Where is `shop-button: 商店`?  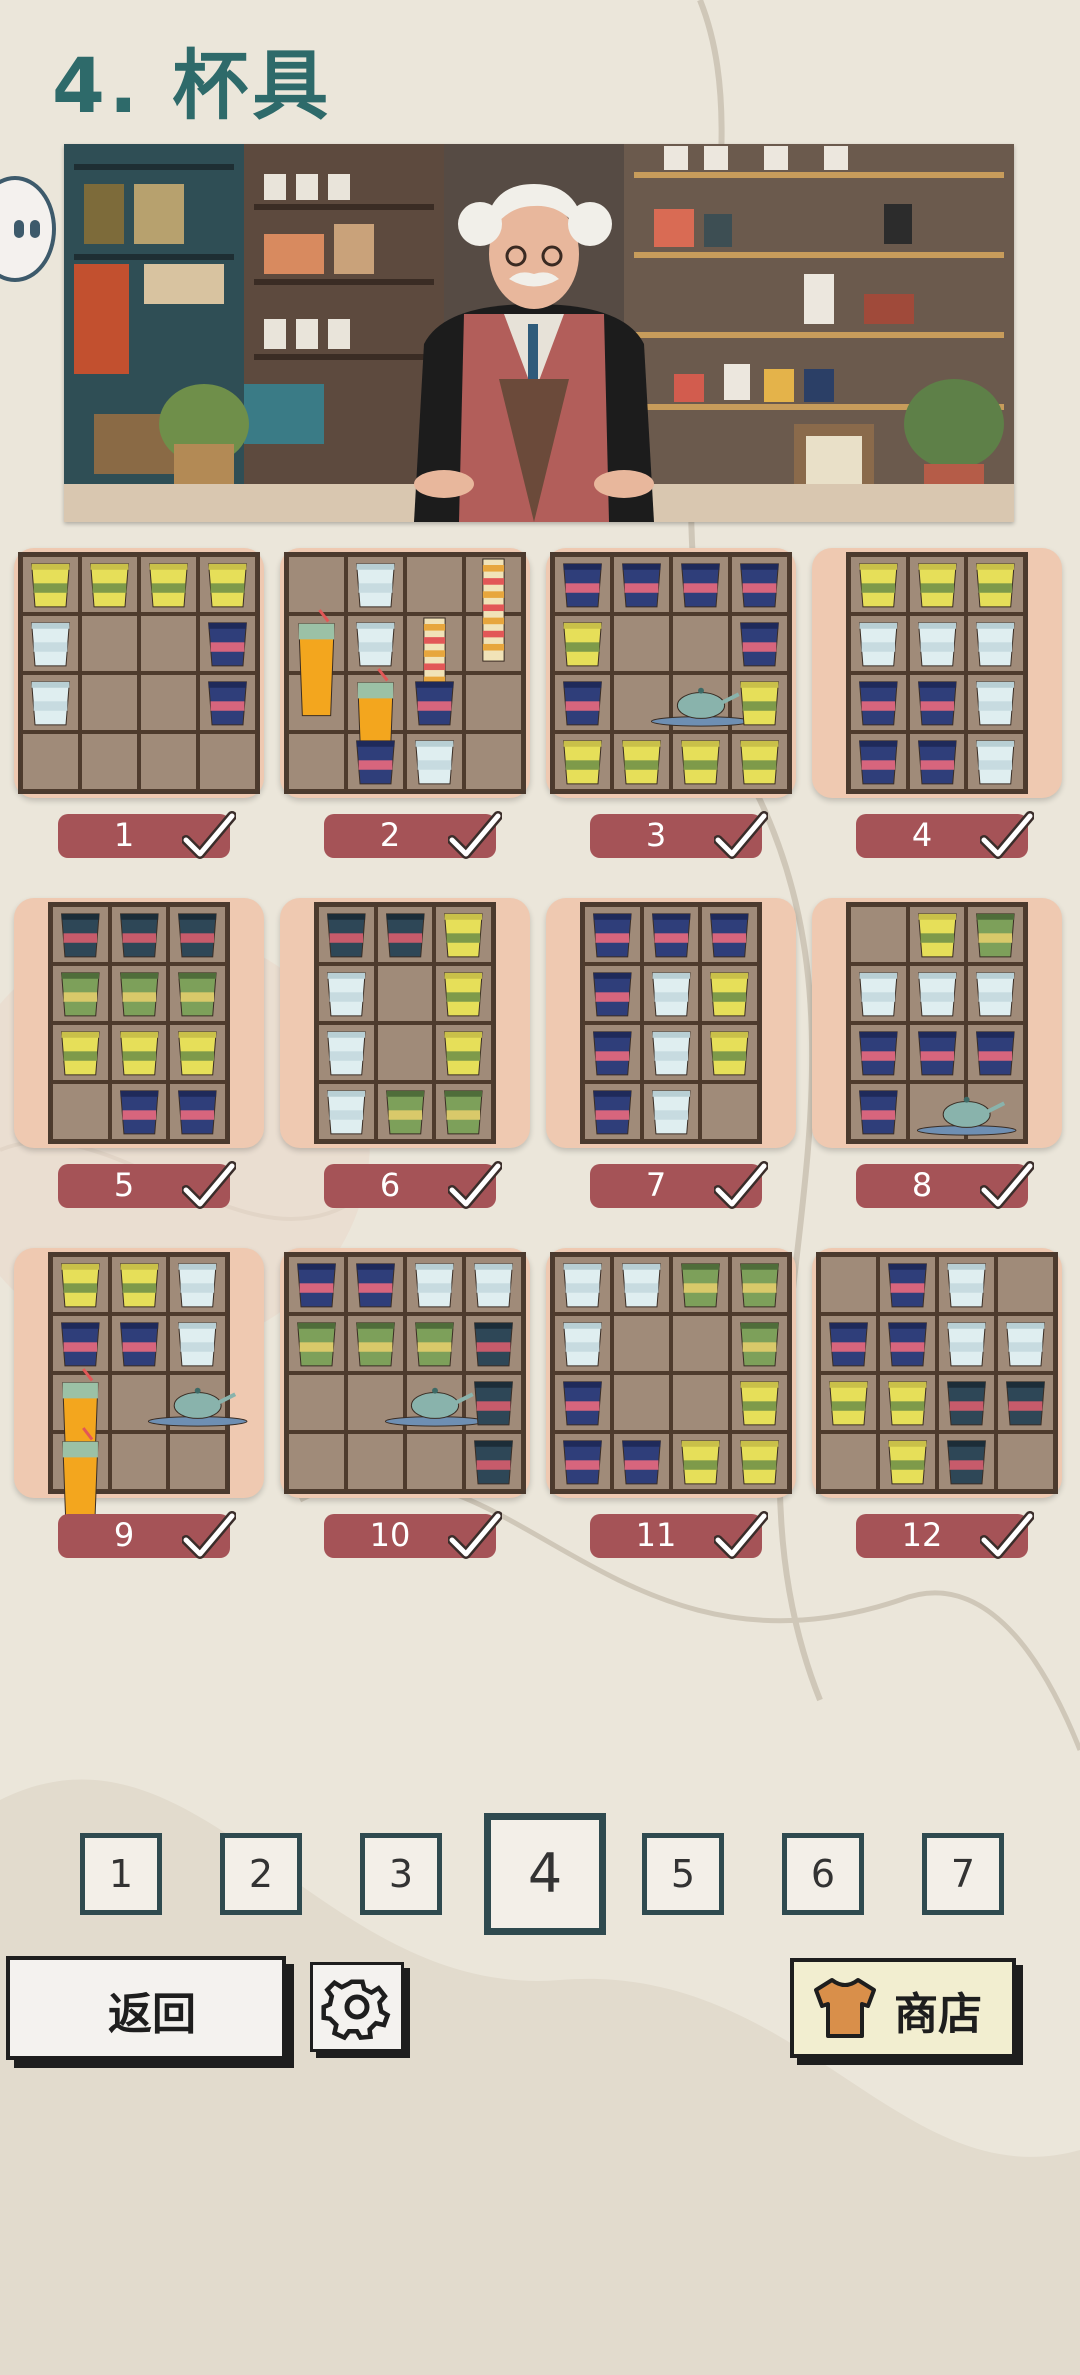 shop-button: 商店 is located at coordinates (903, 2008).